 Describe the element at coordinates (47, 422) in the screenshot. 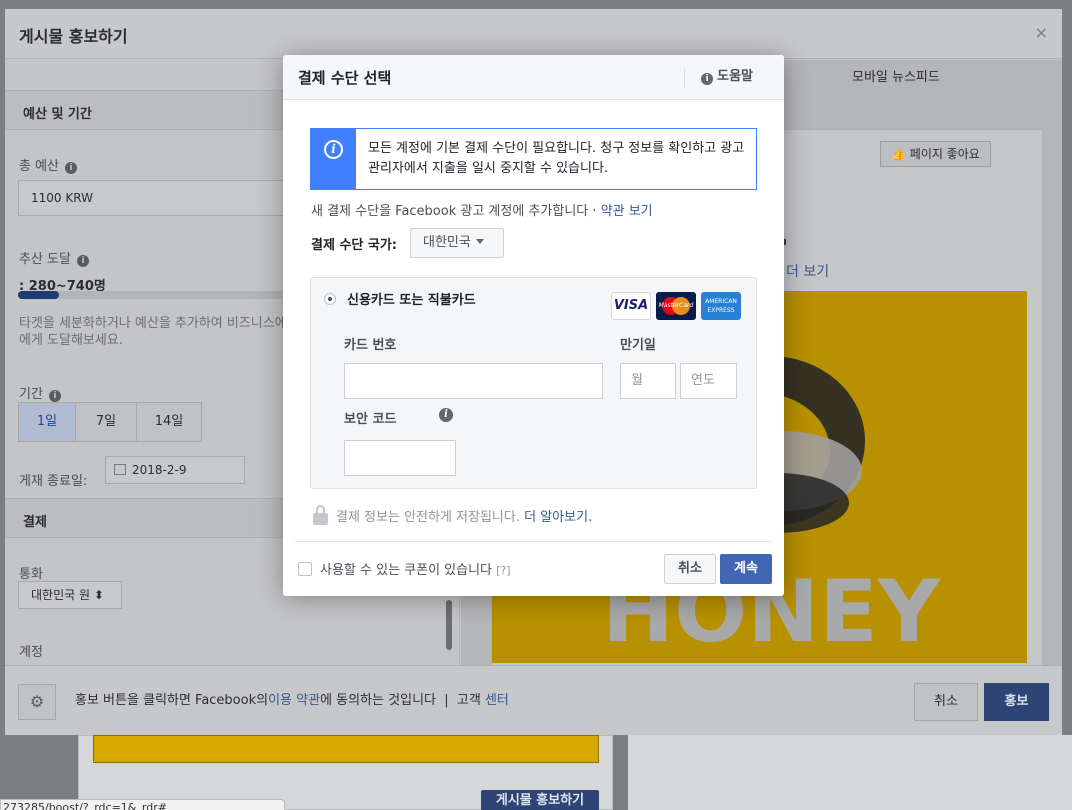

I see `duration-1day: 1일` at that location.